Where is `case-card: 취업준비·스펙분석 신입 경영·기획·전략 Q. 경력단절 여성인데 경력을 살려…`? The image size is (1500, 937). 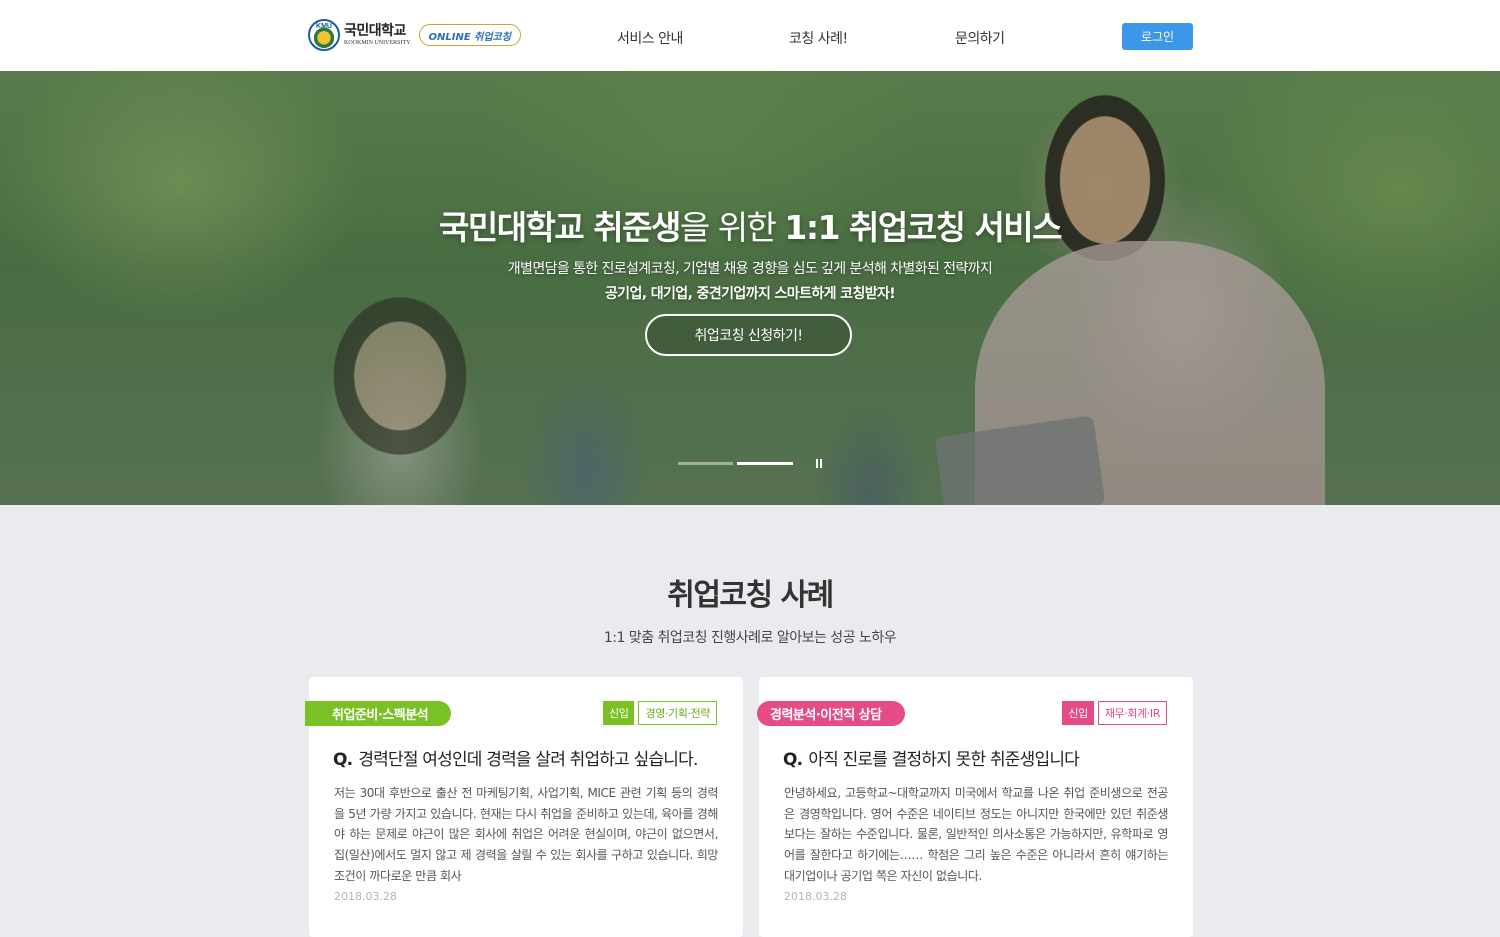 case-card: 취업준비·스펙분석 신입 경영·기획·전략 Q. 경력단절 여성인데 경력을 살려… is located at coordinates (524, 807).